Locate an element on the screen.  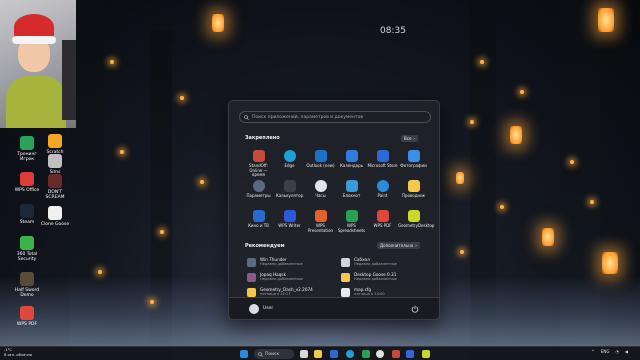
mail-icon is located at coordinates (334, 354).